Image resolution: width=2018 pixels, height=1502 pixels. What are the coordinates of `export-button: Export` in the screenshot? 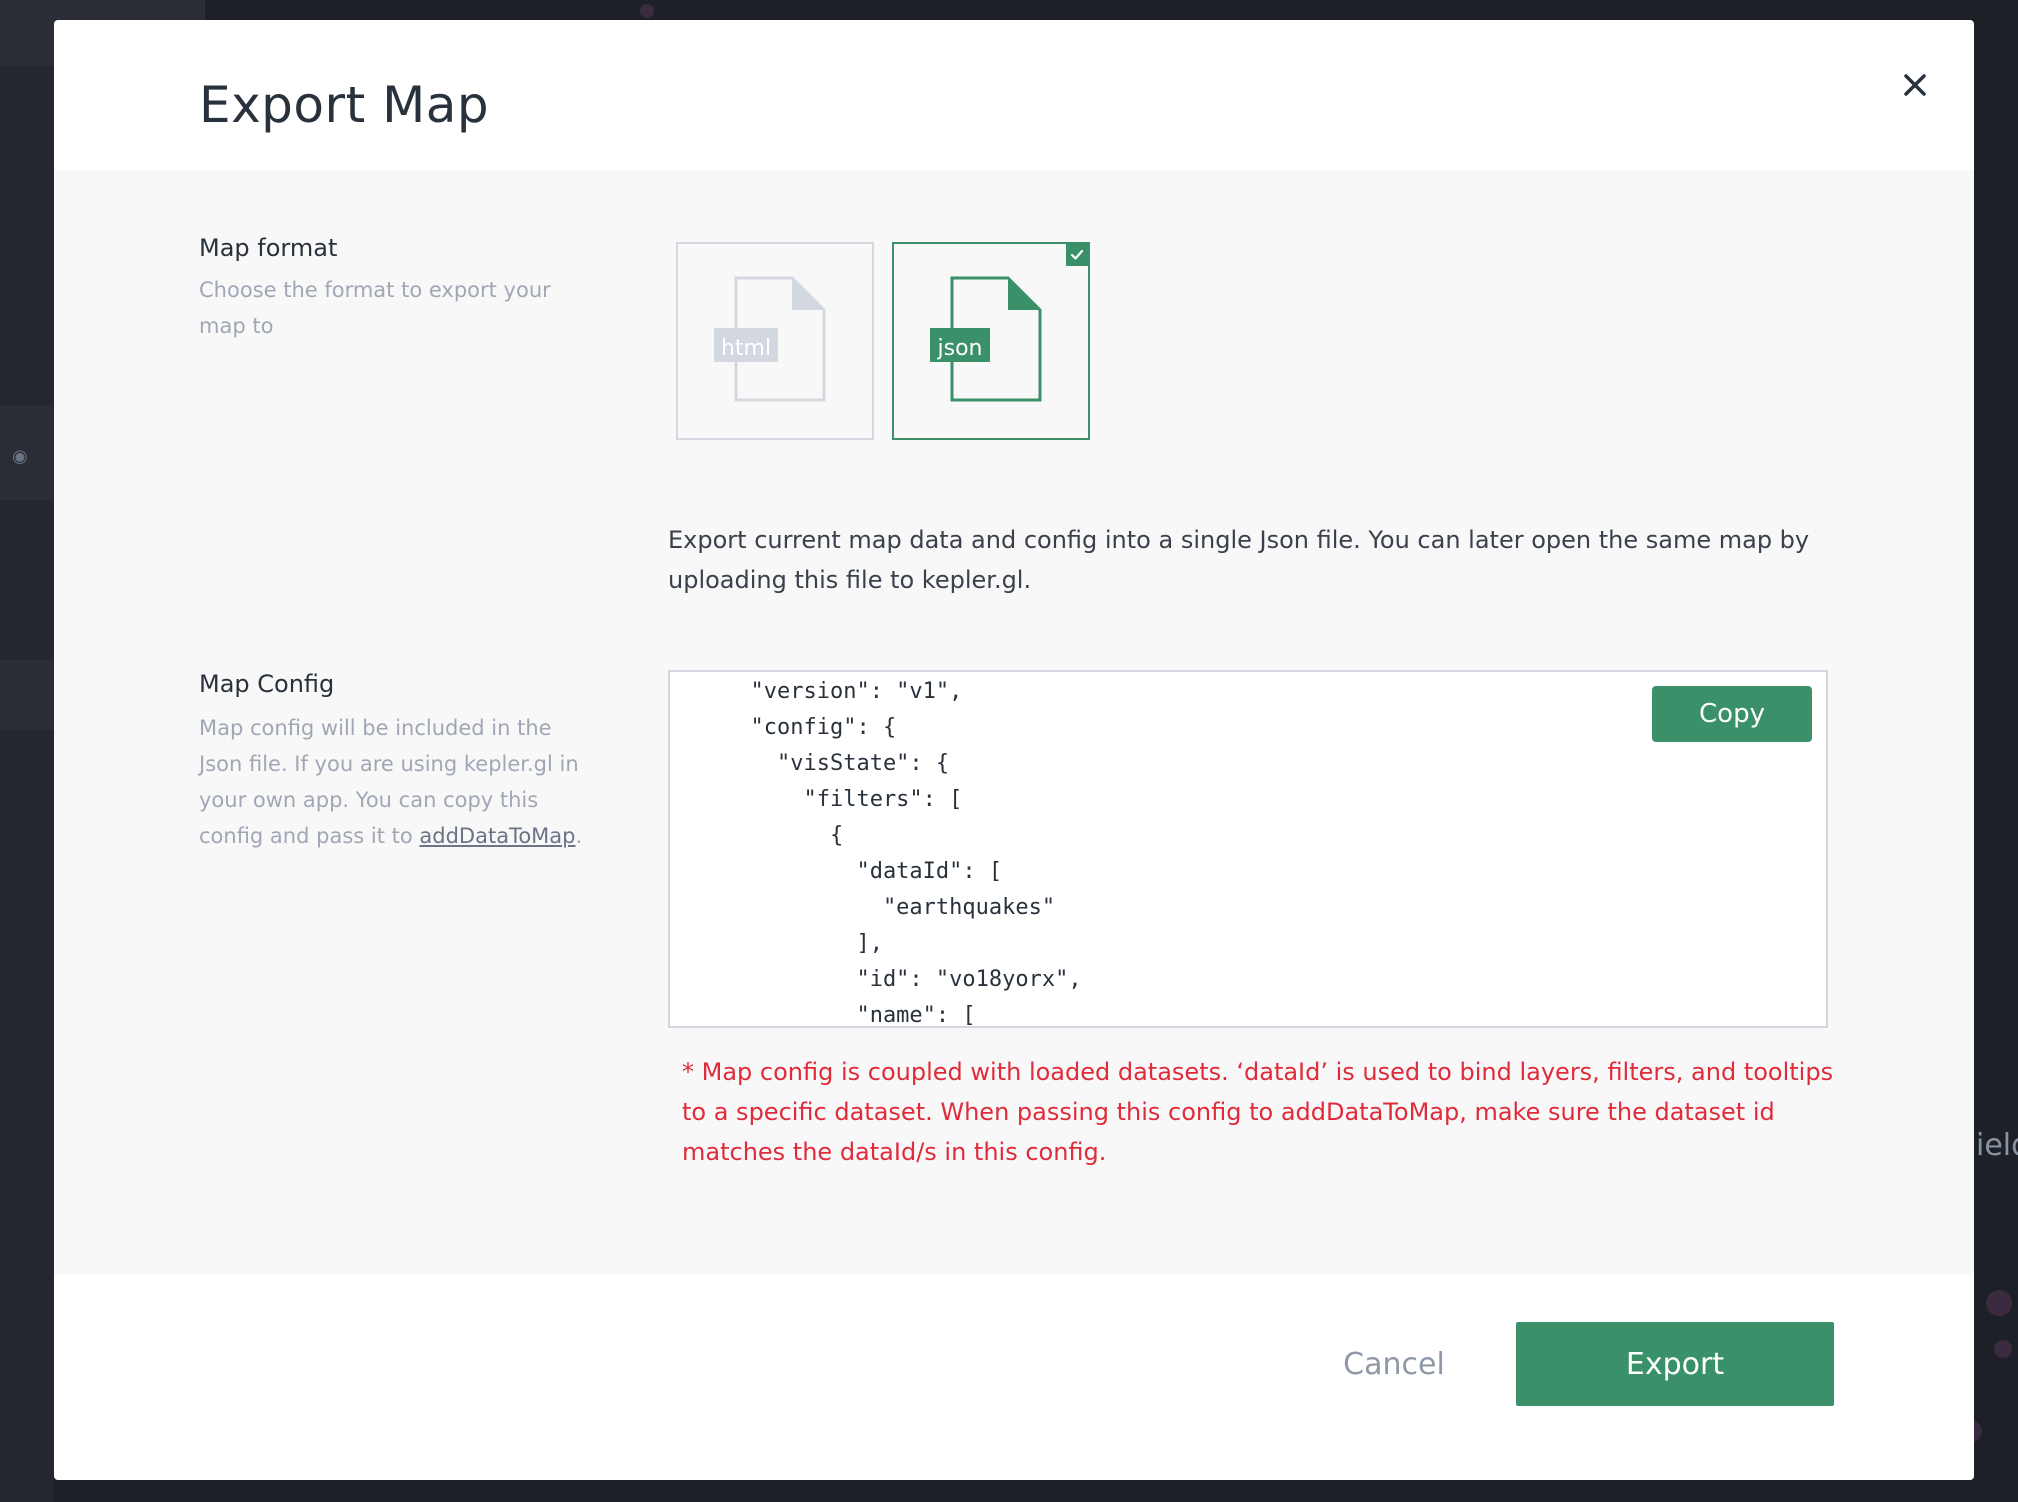 It's located at (1675, 1364).